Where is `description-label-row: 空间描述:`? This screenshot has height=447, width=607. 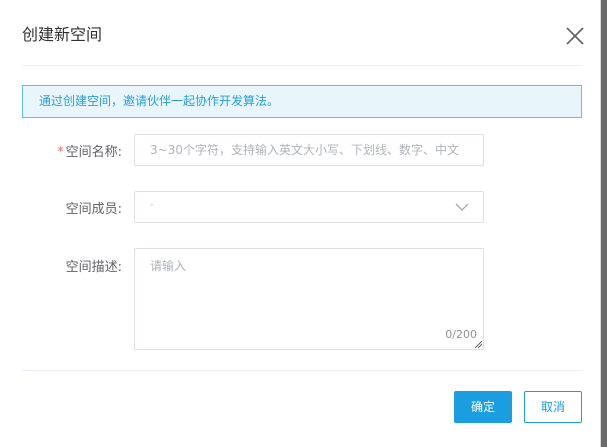
description-label-row: 空间描述: is located at coordinates (61, 266).